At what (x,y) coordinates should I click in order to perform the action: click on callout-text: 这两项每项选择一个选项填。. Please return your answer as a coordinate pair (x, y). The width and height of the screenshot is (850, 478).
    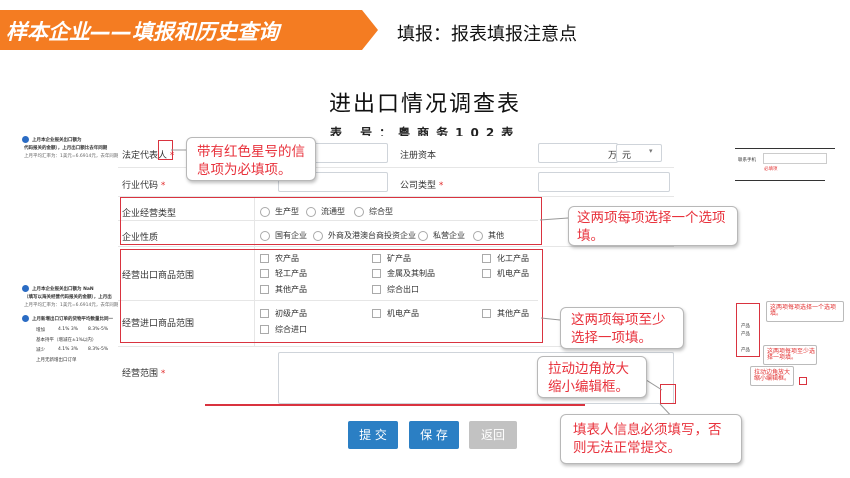
    Looking at the image, I should click on (651, 227).